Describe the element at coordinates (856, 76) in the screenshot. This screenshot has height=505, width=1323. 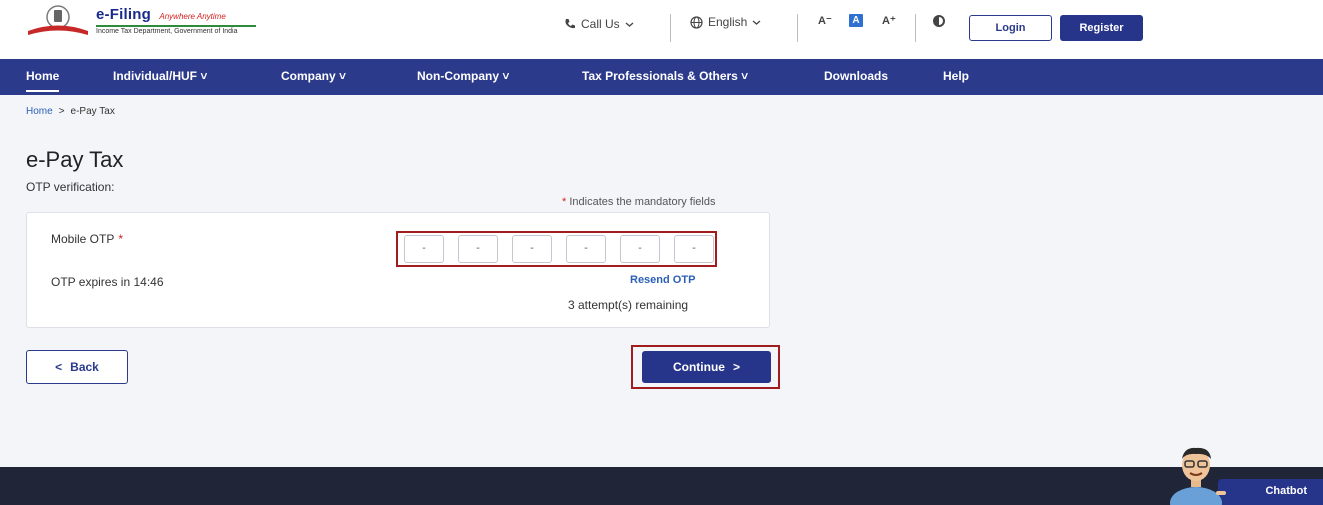
I see `nav-downloads: Downloads` at that location.